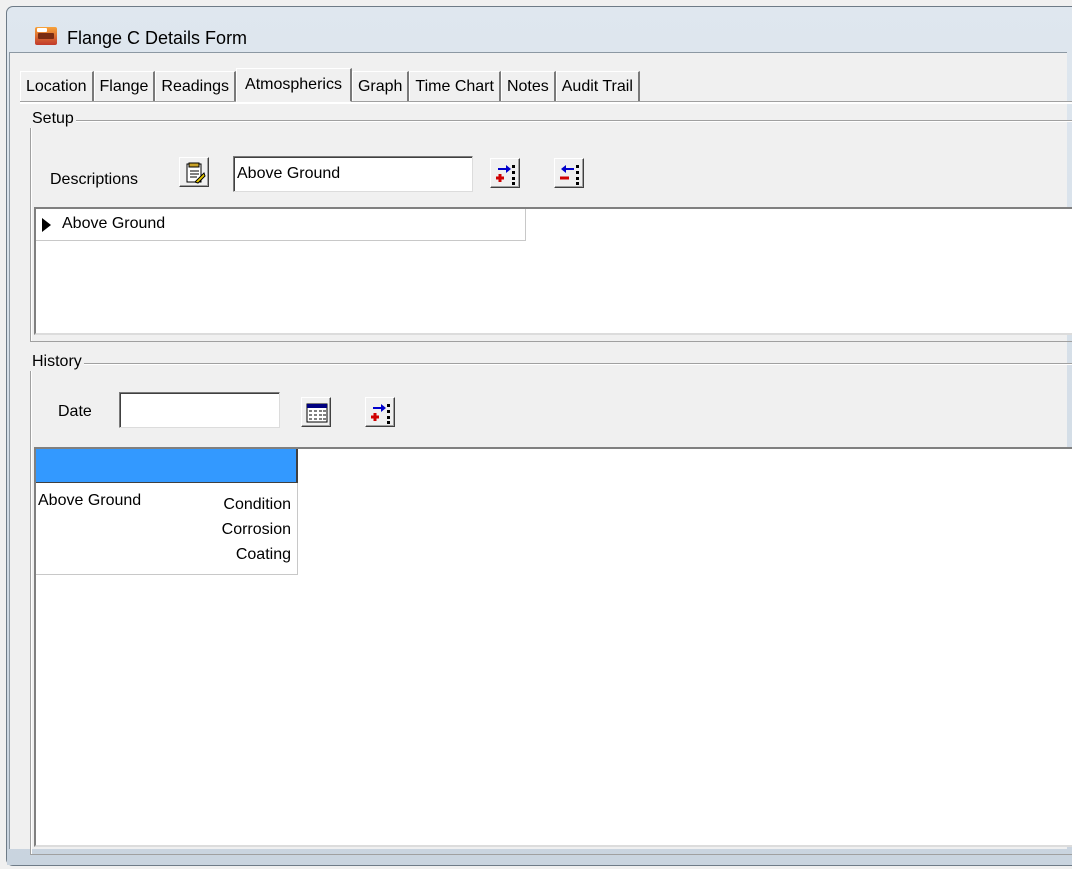 The width and height of the screenshot is (1072, 869). What do you see at coordinates (380, 86) in the screenshot?
I see `tab-graph: Graph` at bounding box center [380, 86].